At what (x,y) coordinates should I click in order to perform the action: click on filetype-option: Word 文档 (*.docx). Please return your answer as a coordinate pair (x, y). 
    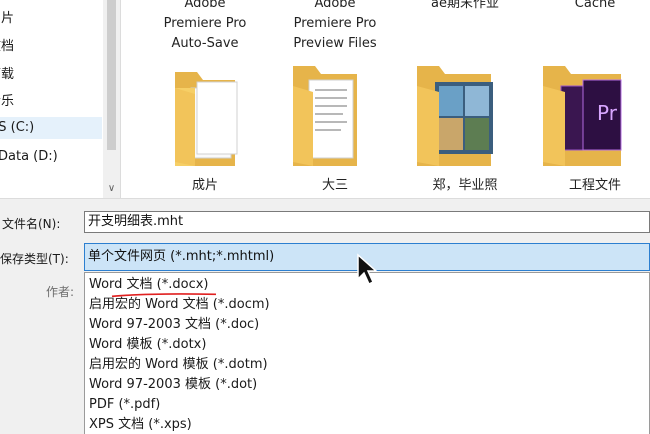
    Looking at the image, I should click on (149, 285).